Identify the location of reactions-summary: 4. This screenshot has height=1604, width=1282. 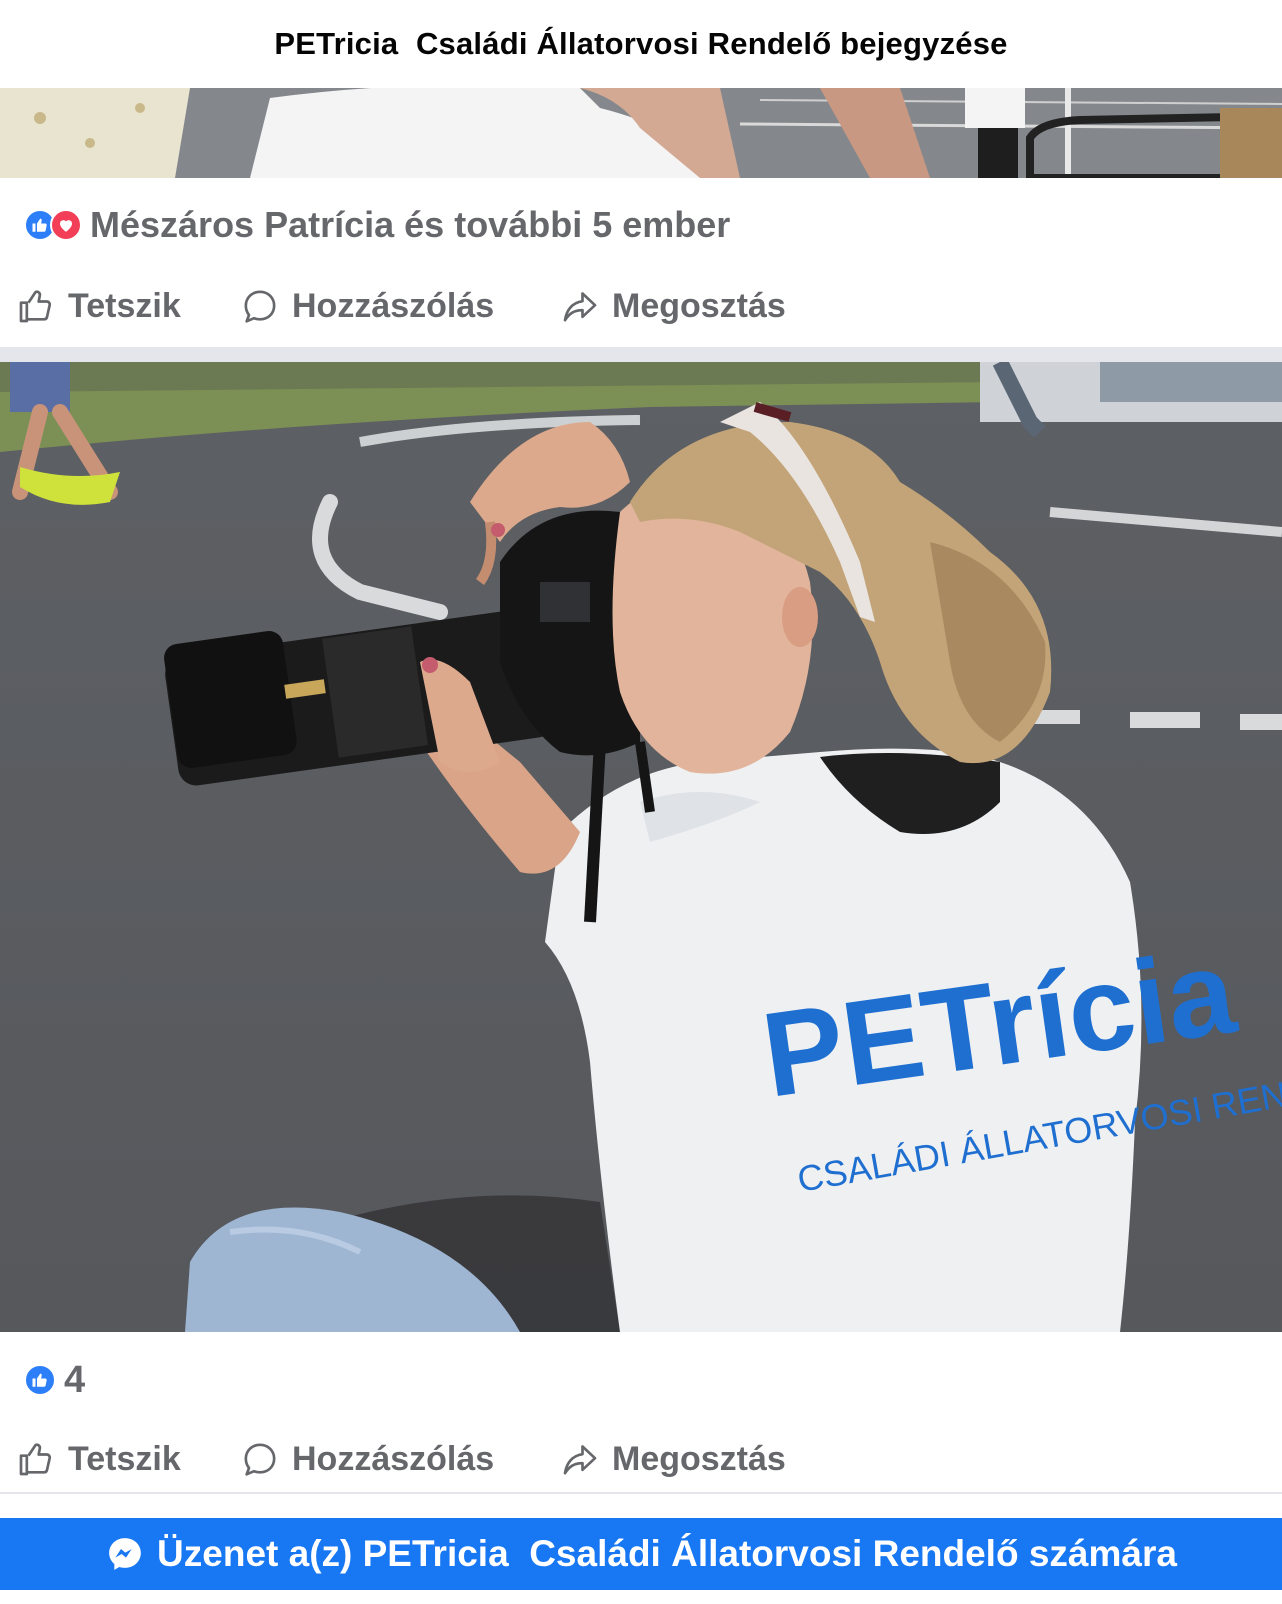
(54, 1380).